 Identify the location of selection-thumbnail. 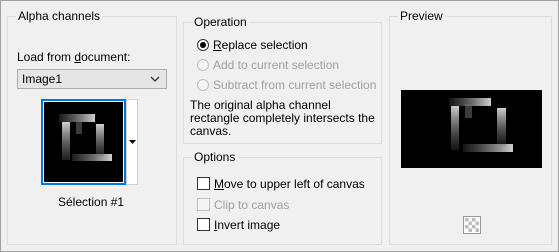
(83, 142).